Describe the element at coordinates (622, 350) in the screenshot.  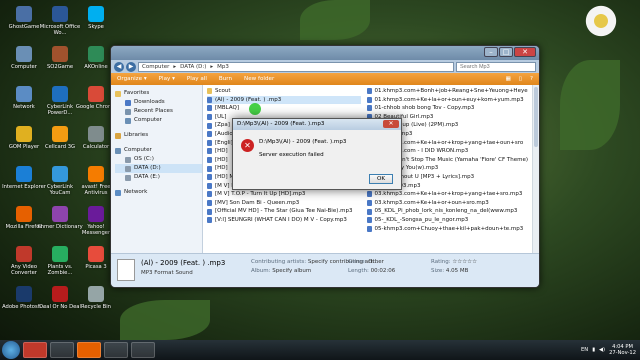
I see `clock: 4:04 PM 27-Nov-12` at that location.